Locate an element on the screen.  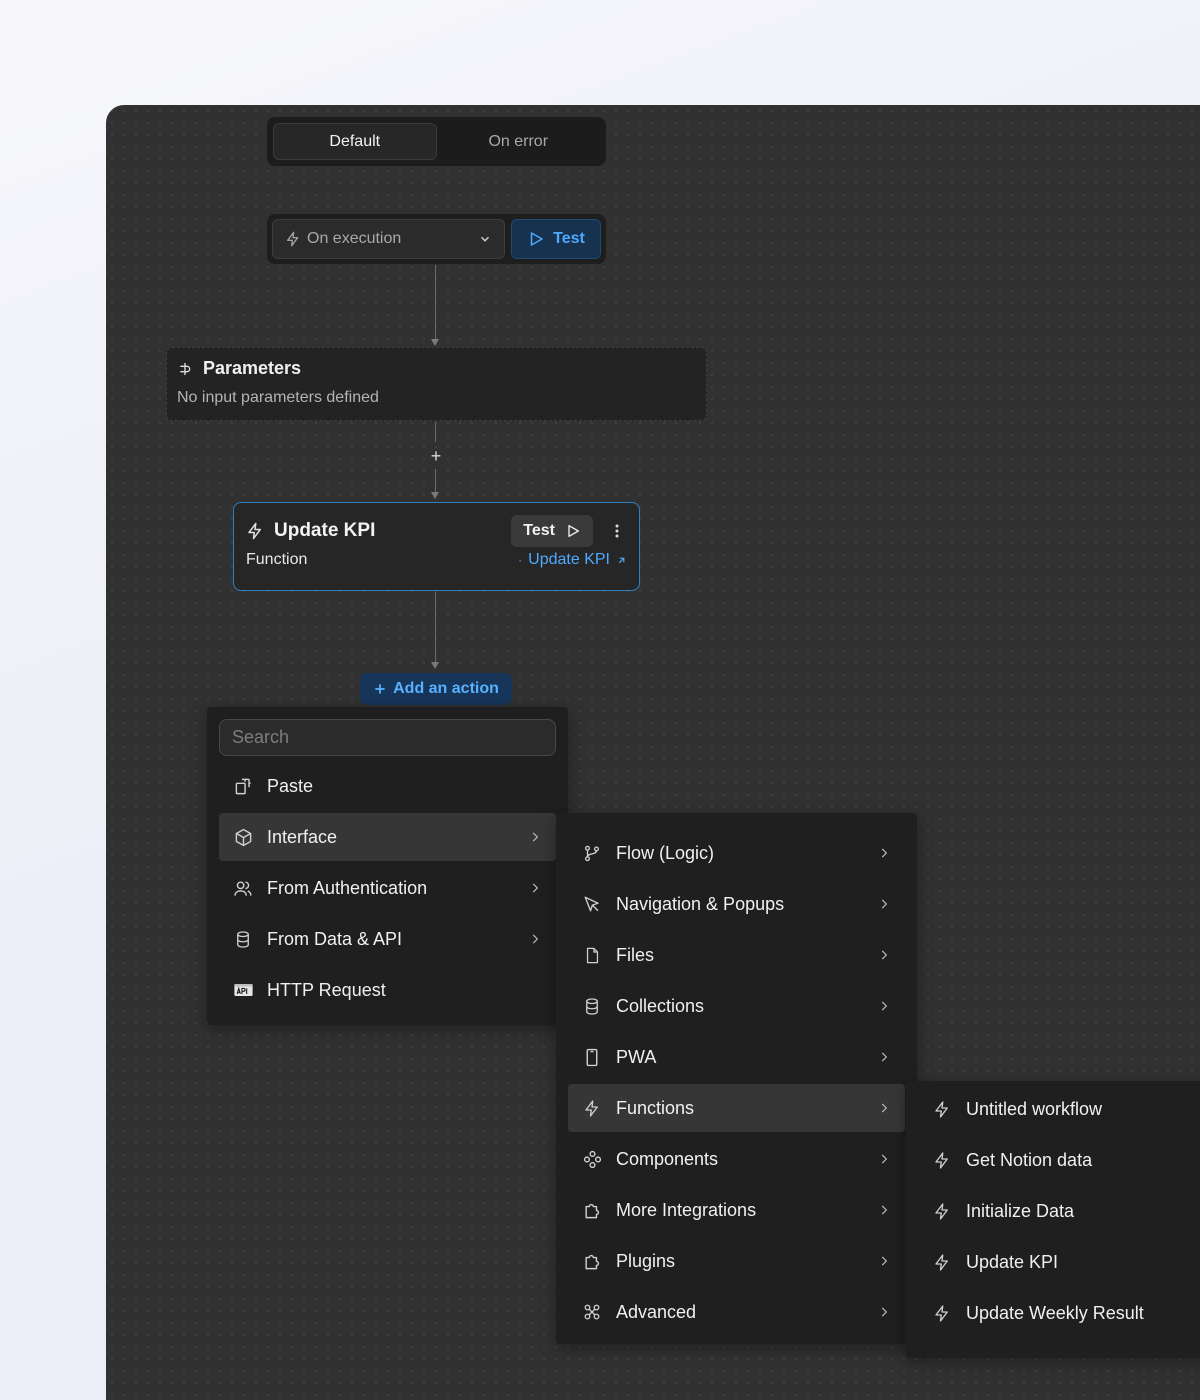
menu-item-initialize-data: Initialize Data is located at coordinates (1059, 1211).